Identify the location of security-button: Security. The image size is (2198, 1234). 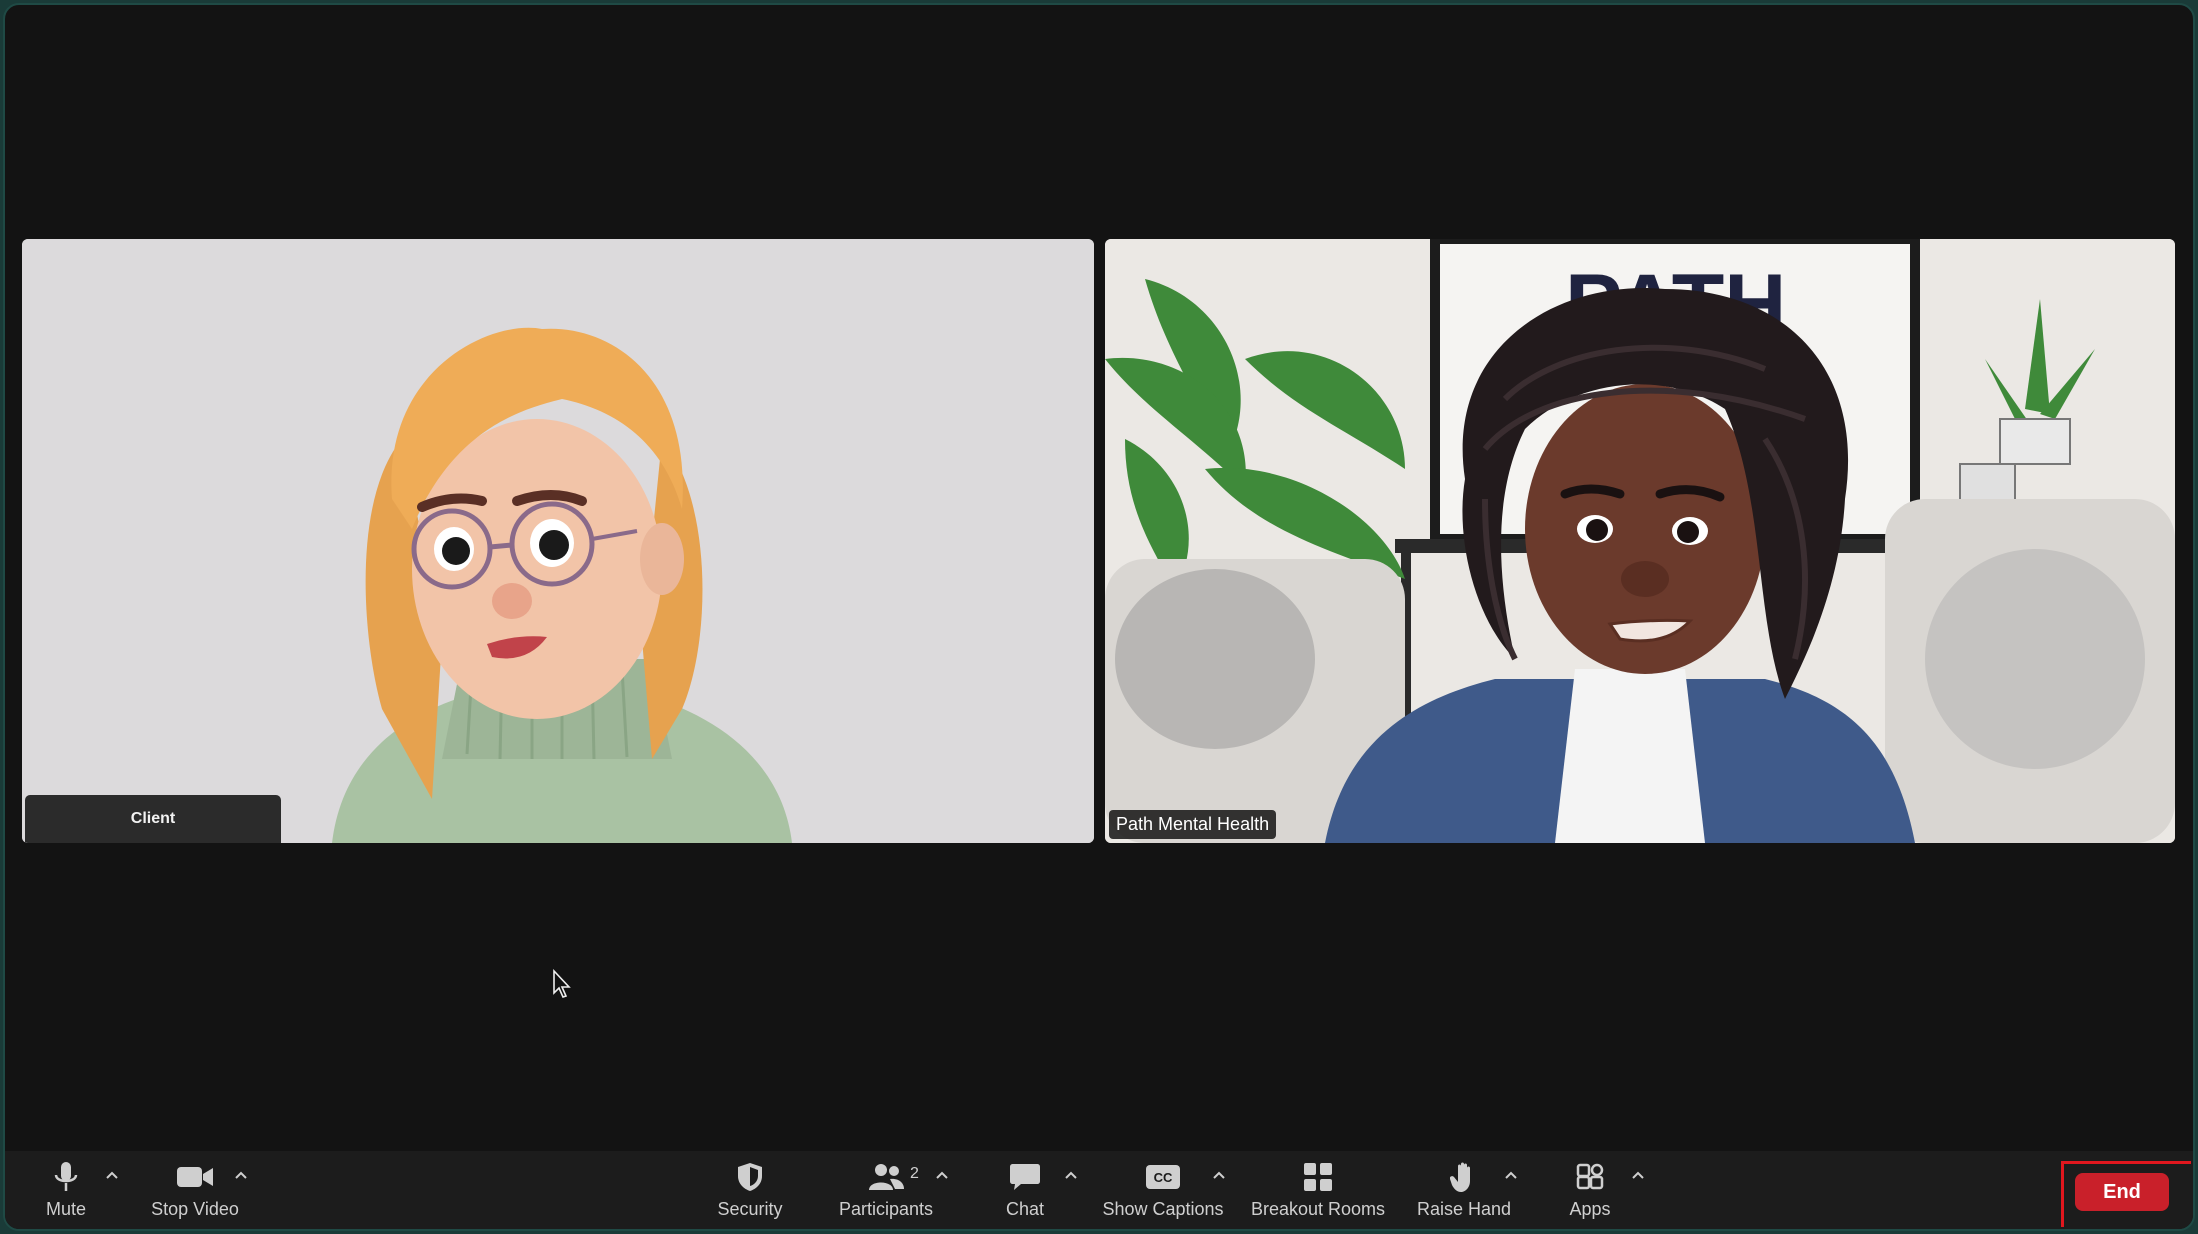
(750, 1192).